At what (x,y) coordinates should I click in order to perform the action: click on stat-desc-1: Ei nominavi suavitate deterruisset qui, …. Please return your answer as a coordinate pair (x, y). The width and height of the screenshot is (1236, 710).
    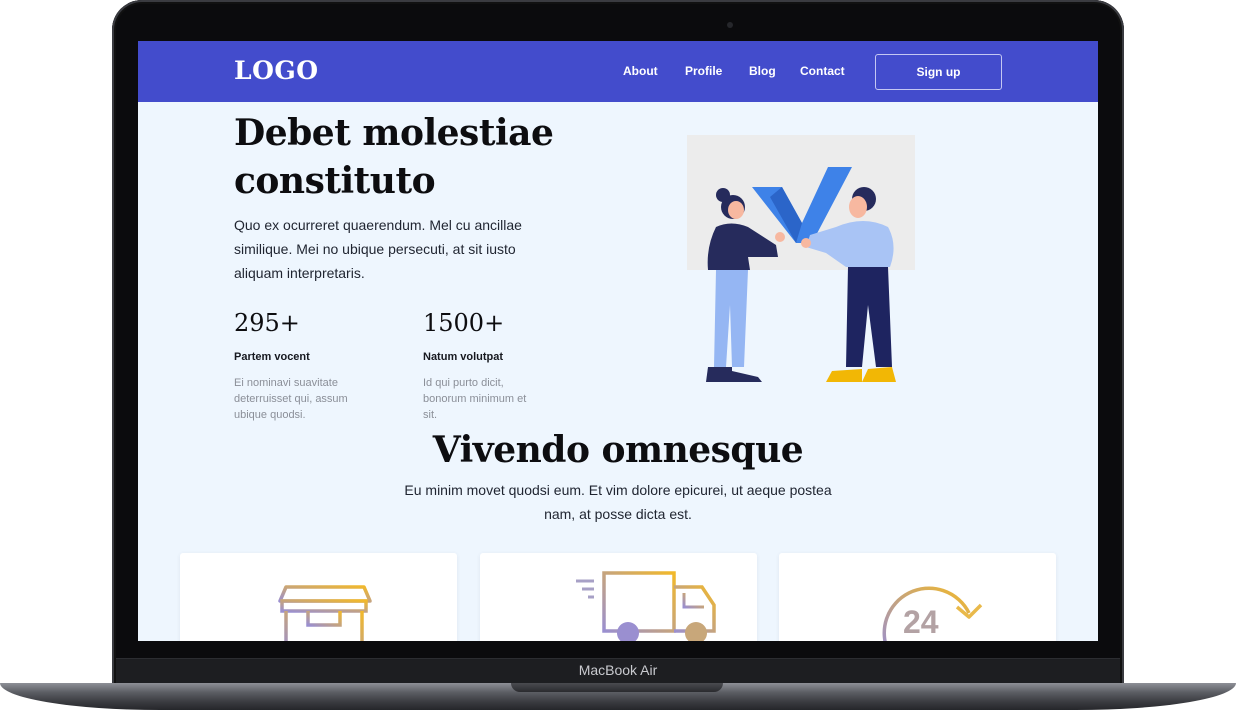
    Looking at the image, I should click on (291, 399).